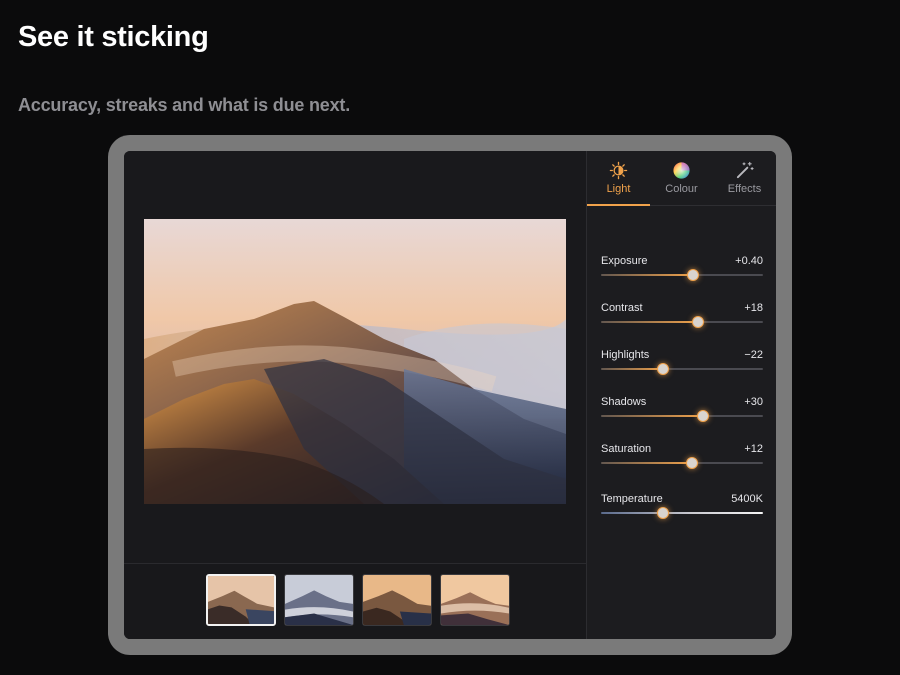 This screenshot has height=675, width=900. Describe the element at coordinates (624, 402) in the screenshot. I see `slider-label: Shadows` at that location.